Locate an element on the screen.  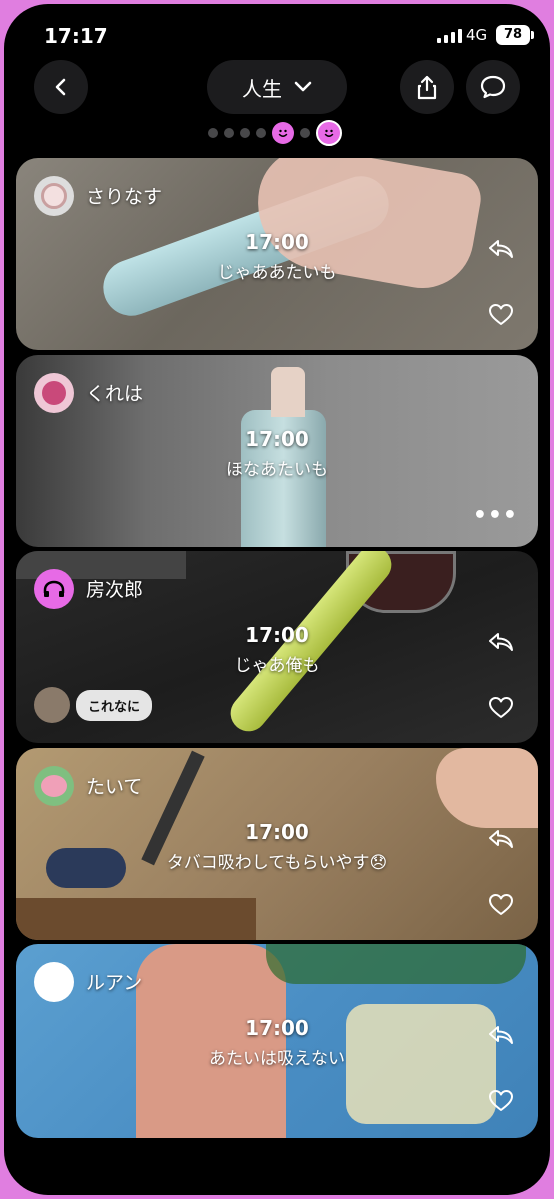
chevron-down-icon is located at coordinates (303, 86).